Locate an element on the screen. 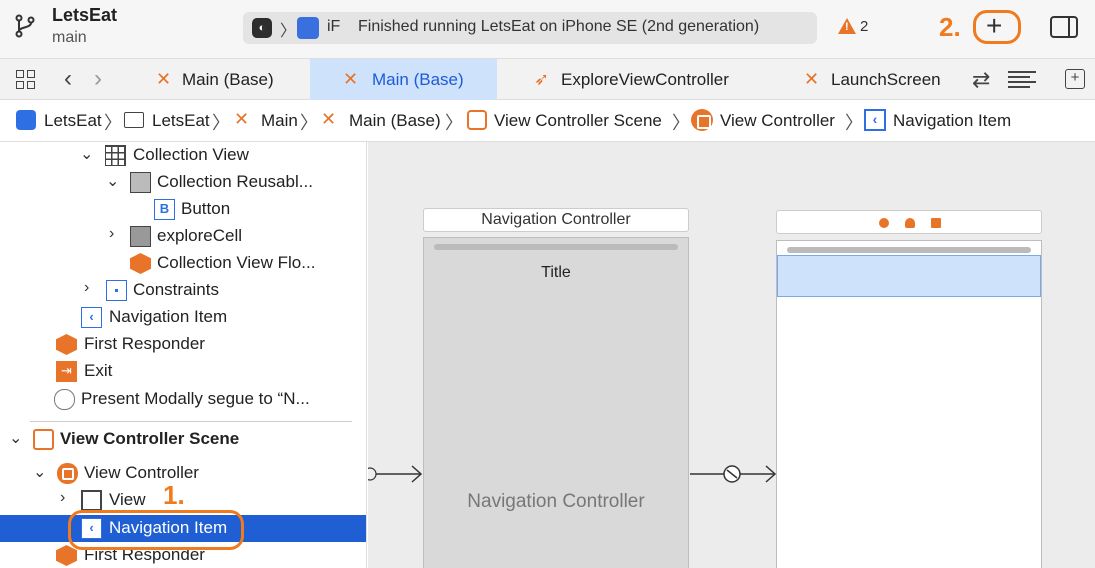 The width and height of the screenshot is (1095, 568). warnings-indicator: ! 2 is located at coordinates (858, 28).